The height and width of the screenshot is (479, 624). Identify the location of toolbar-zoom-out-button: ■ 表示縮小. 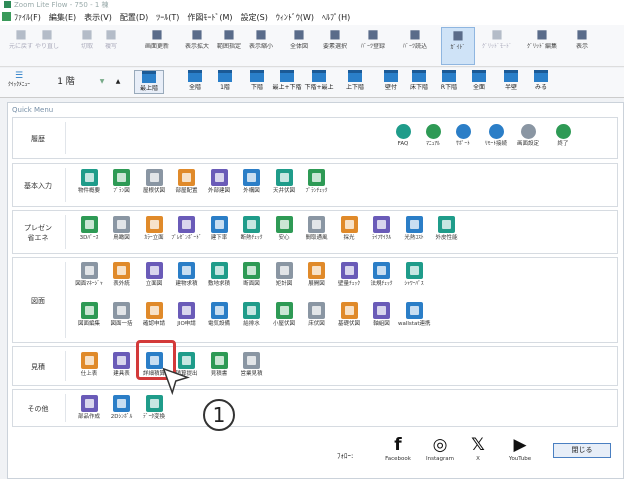
(261, 39).